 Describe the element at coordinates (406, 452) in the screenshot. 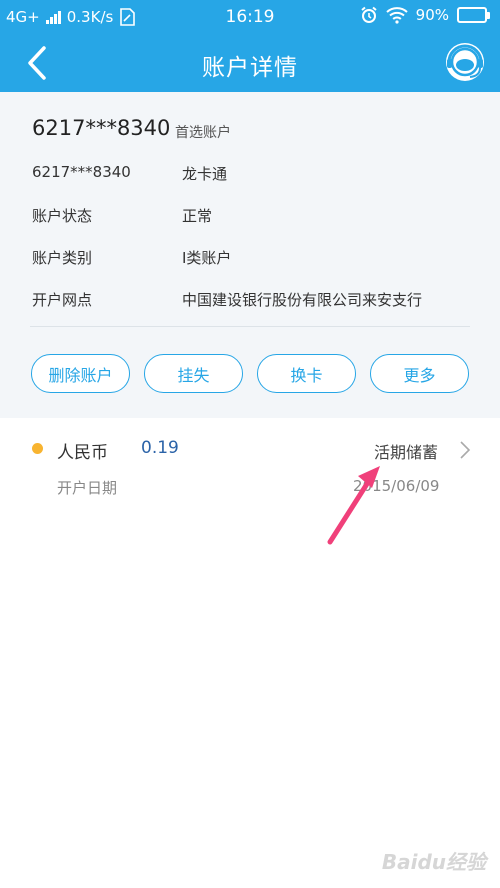

I see `deposit-type: 活期储蓄` at that location.